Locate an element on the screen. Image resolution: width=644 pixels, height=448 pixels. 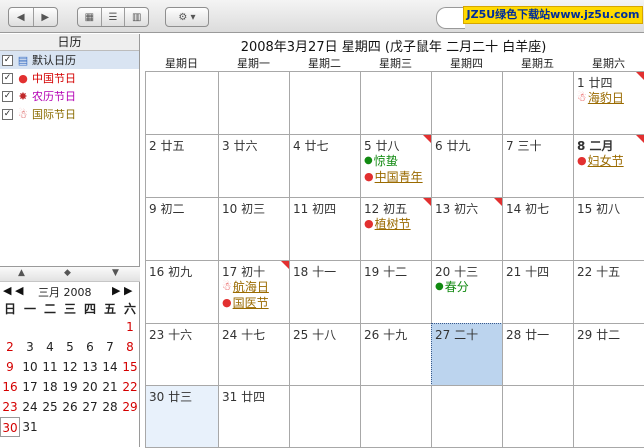
mini-calendar-day: 8 is located at coordinates (130, 347).